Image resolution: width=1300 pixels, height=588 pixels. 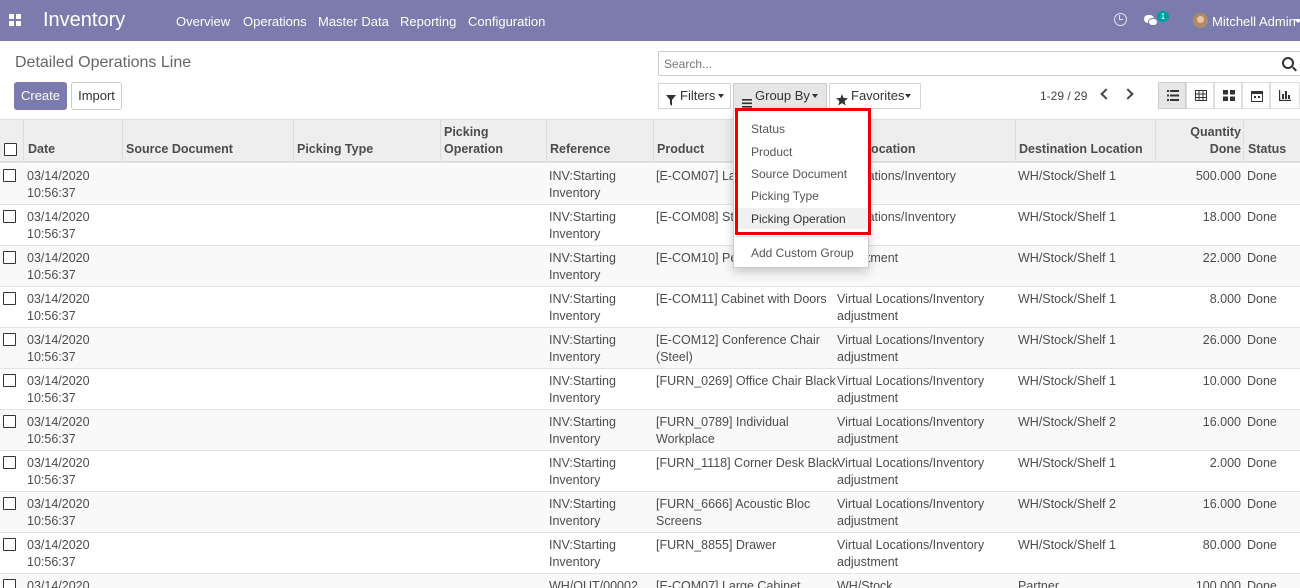 I want to click on cell-product-line1: [FURN_1118] Corner Desk Black, so click(x=747, y=463).